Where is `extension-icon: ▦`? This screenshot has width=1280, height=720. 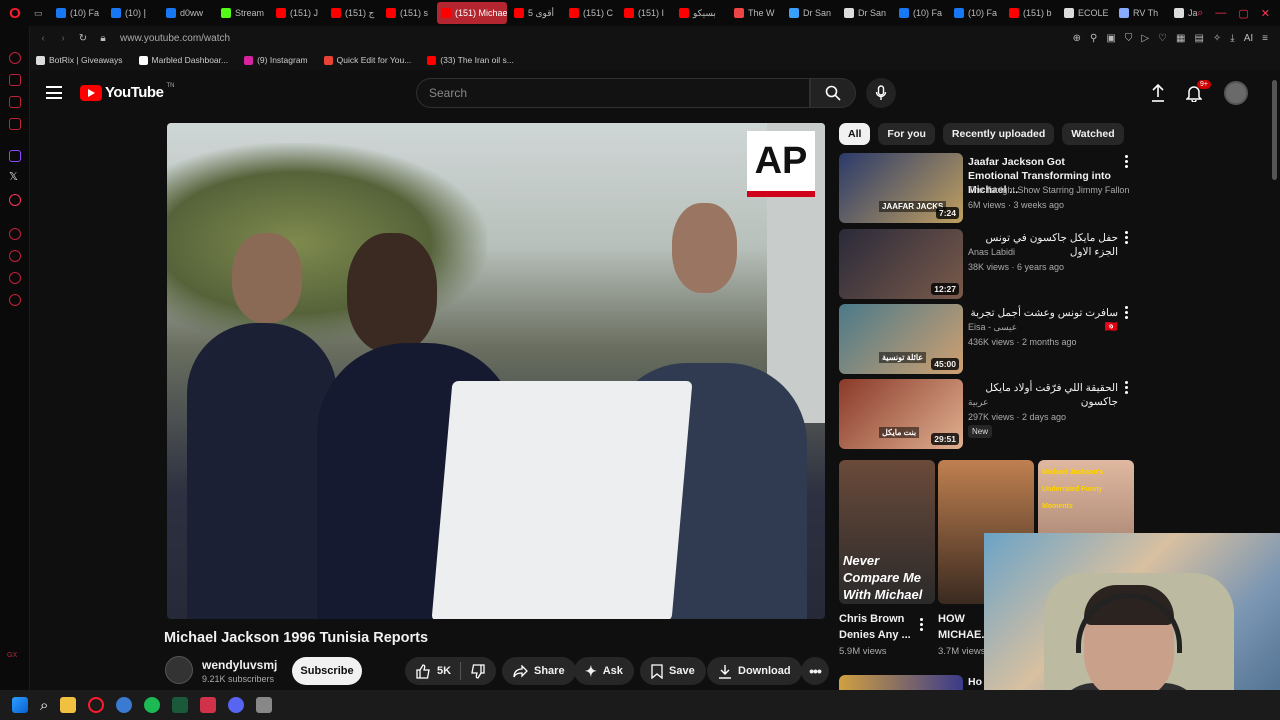 extension-icon: ▦ is located at coordinates (1180, 38).